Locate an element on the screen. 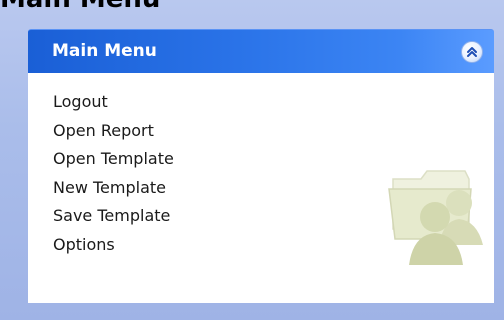  menu-item-open-report: Open Report is located at coordinates (113, 131).